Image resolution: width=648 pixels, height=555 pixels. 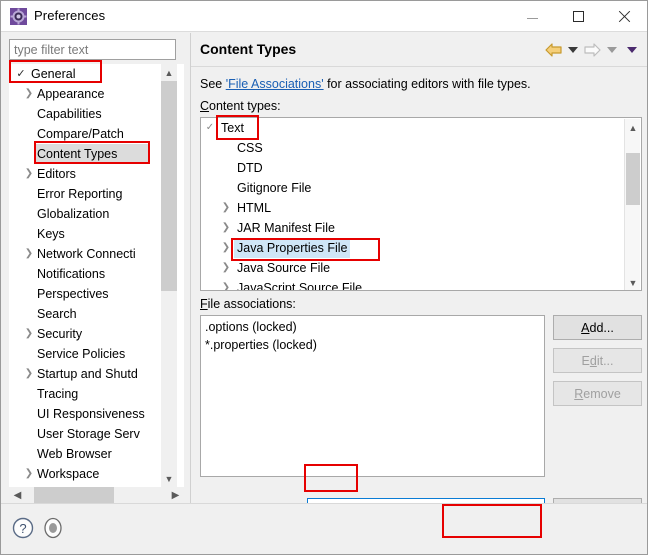 I want to click on content-type-label: HTML, so click(x=254, y=208).